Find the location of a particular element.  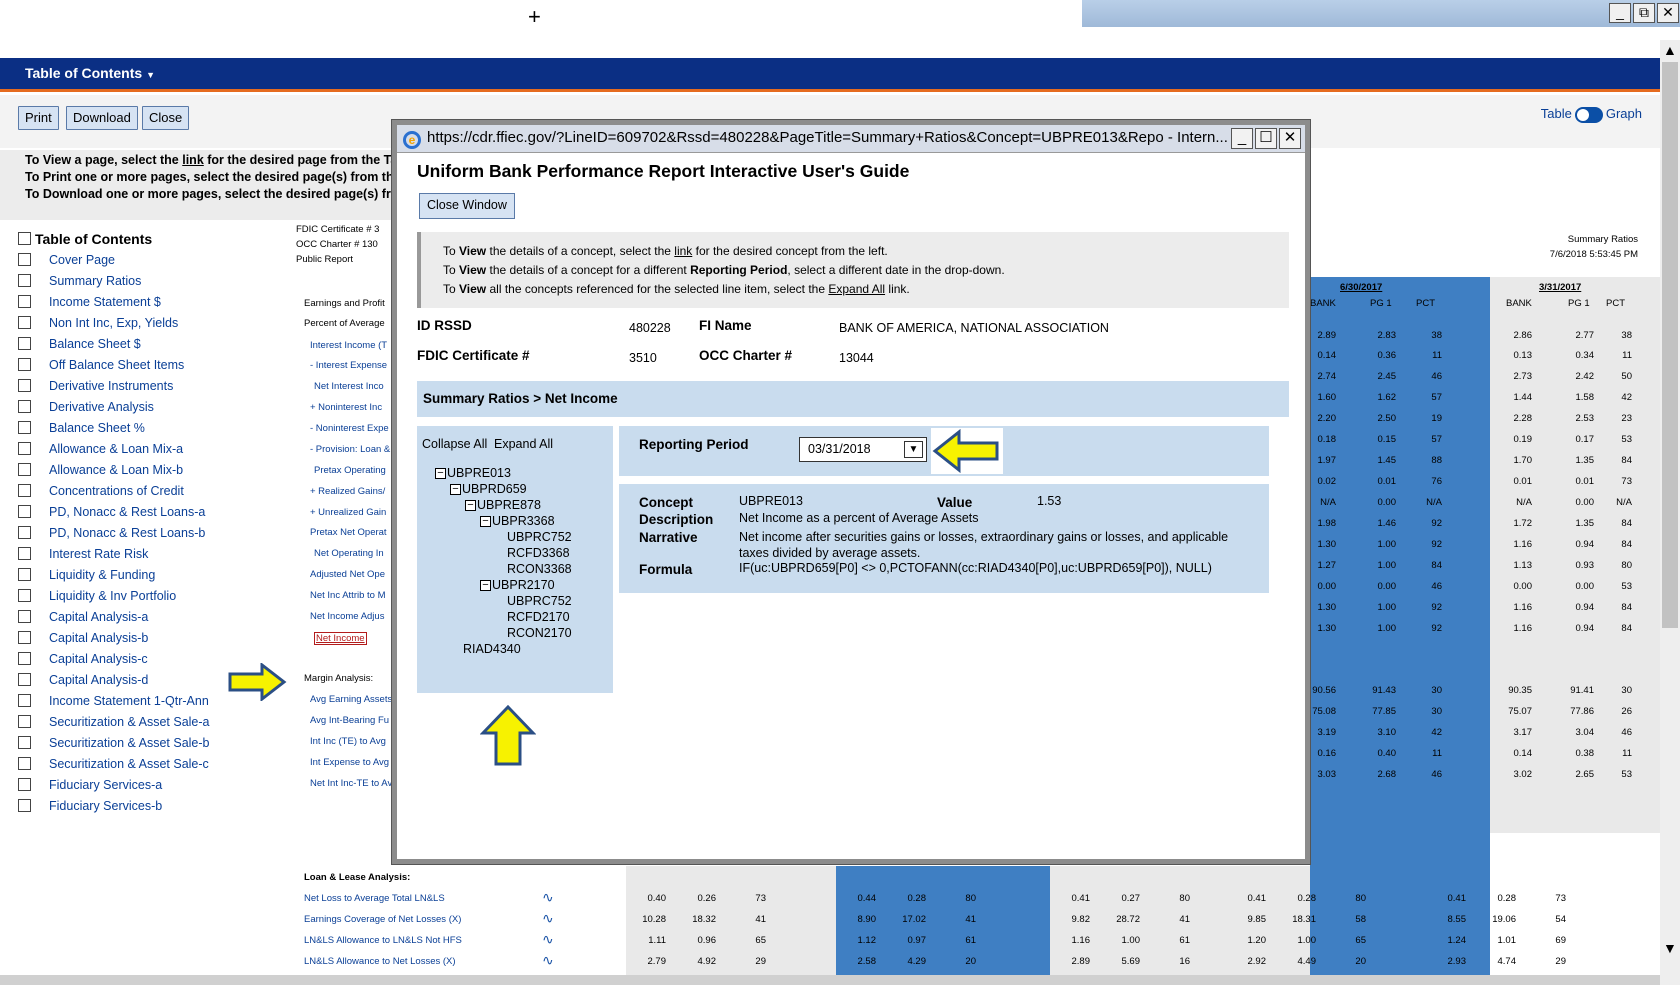

report-row-label: - Noninterest Expe is located at coordinates (349, 428).